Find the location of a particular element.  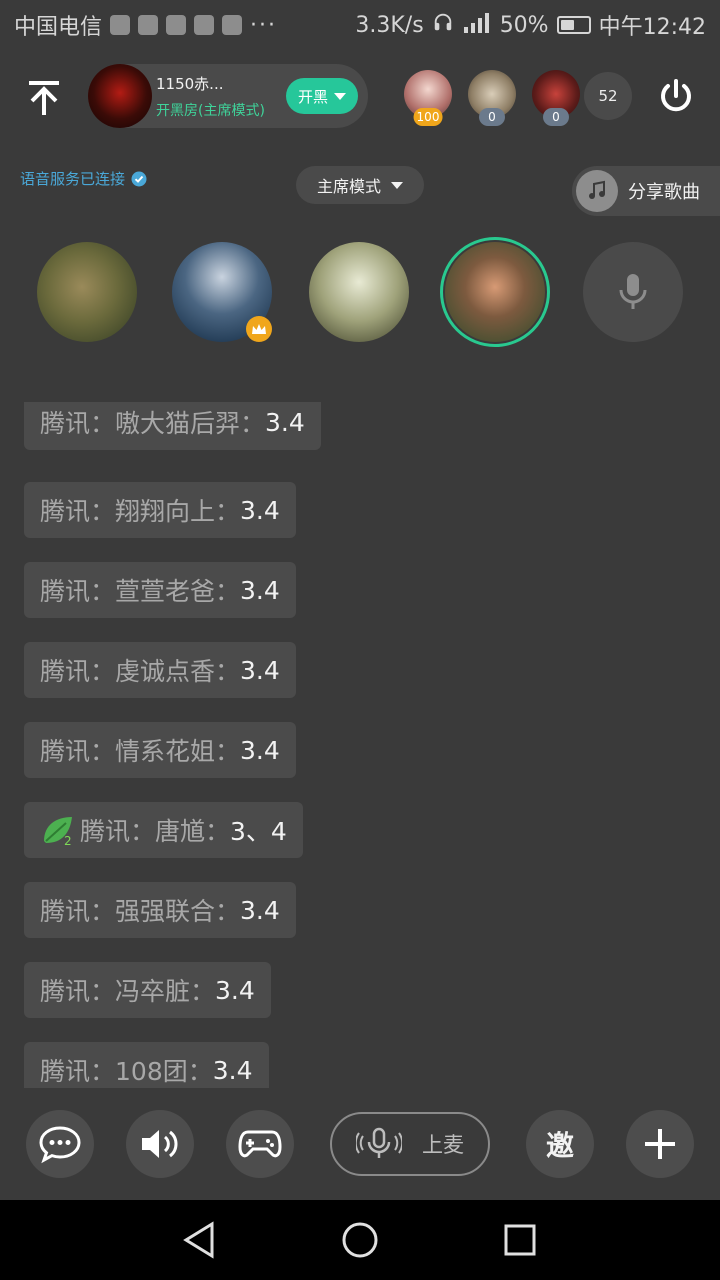

battery-percent: 50% is located at coordinates (524, 25).